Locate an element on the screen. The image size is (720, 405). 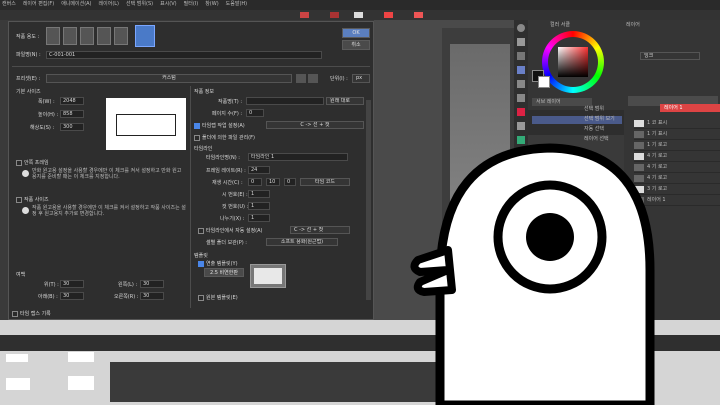
save-preset-icon is located at coordinates (301, 78).